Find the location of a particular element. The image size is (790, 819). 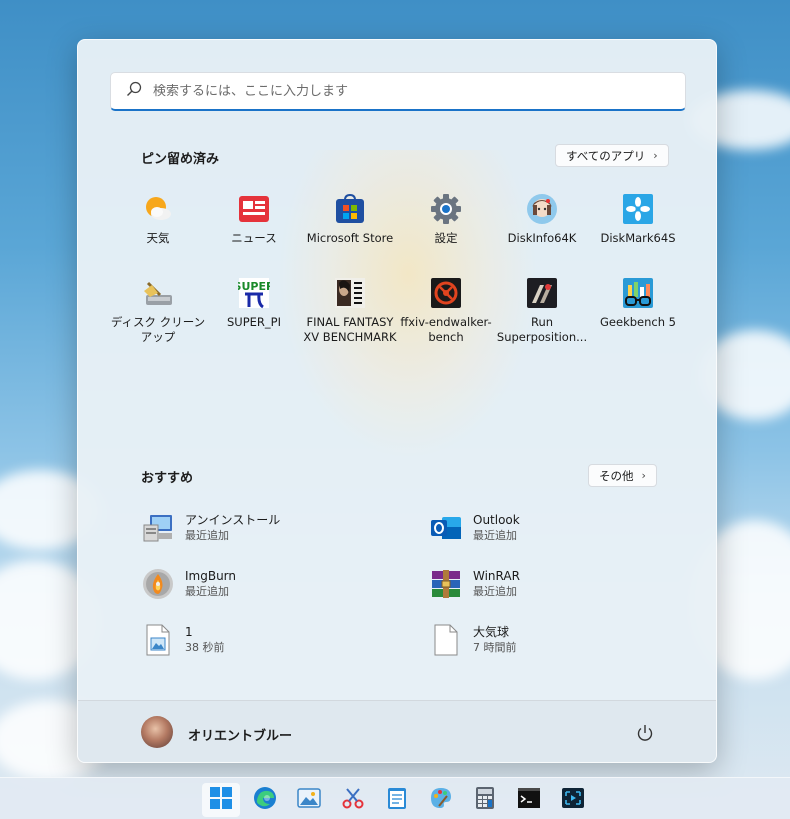

user-name: オリエントブルー is located at coordinates (240, 734).